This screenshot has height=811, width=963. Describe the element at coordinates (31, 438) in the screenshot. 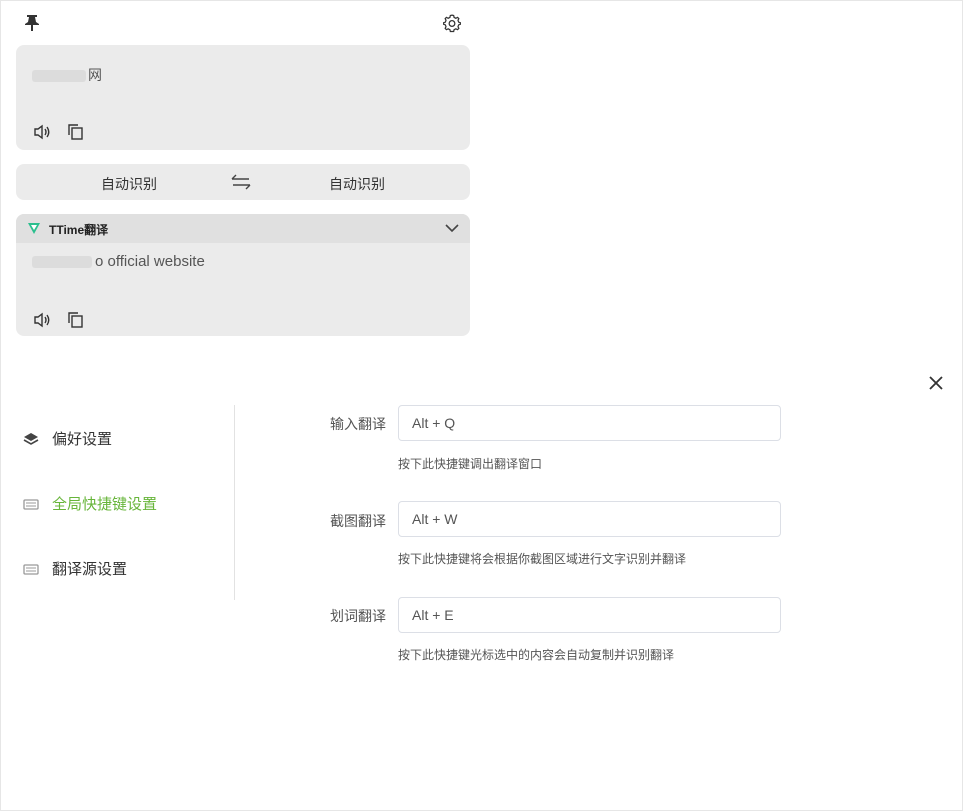

I see `layers-icon` at that location.